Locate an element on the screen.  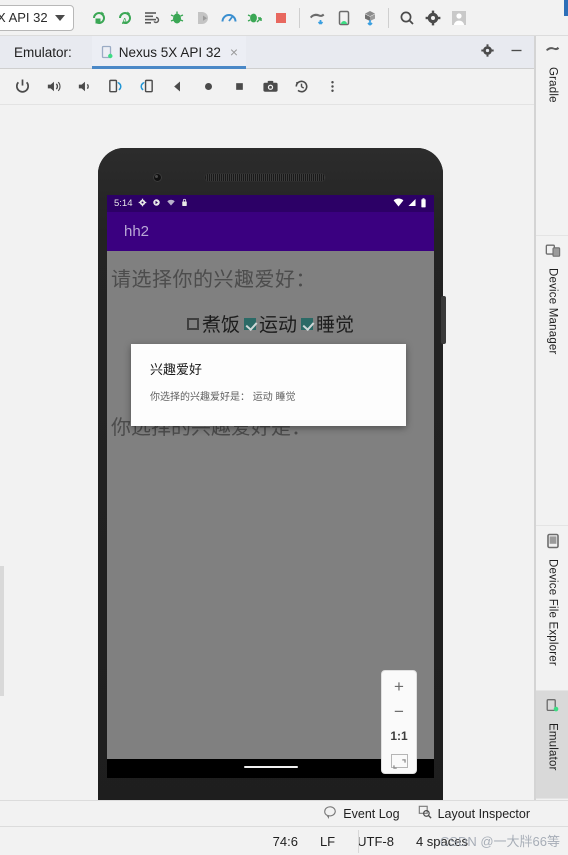
status-time: 5:14 is located at coordinates (123, 203).